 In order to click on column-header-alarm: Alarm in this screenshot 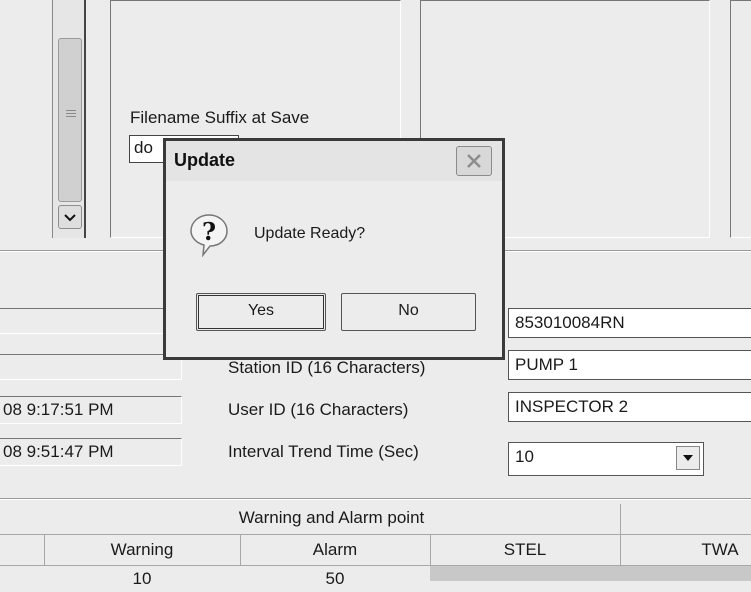, I will do `click(335, 551)`.